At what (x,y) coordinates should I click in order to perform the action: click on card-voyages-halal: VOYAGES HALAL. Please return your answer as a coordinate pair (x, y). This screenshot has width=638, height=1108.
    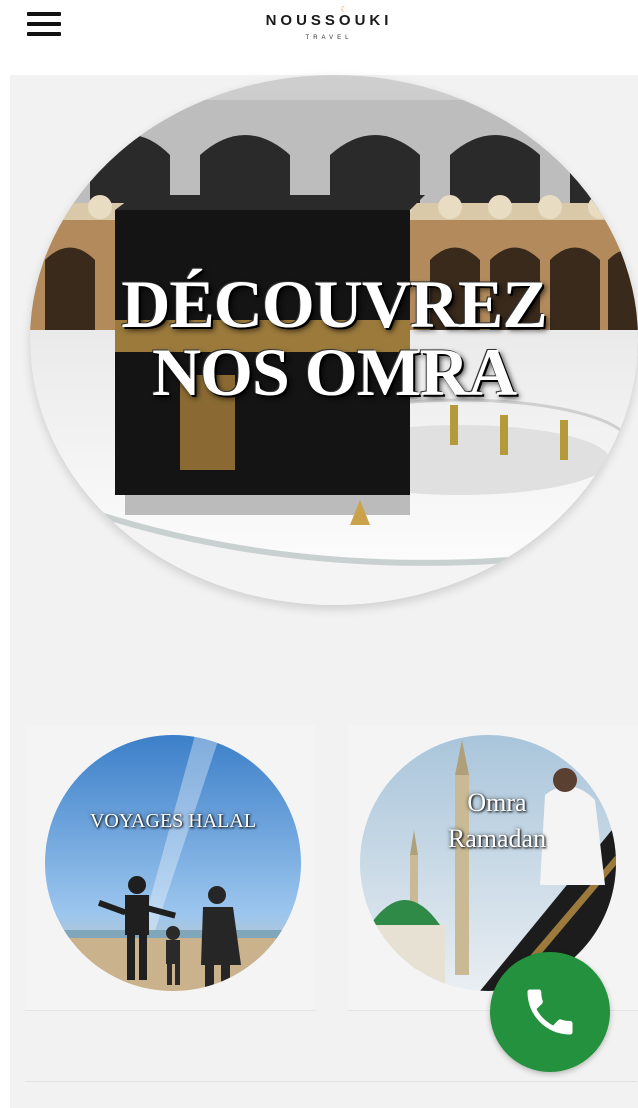
    Looking at the image, I should click on (170, 868).